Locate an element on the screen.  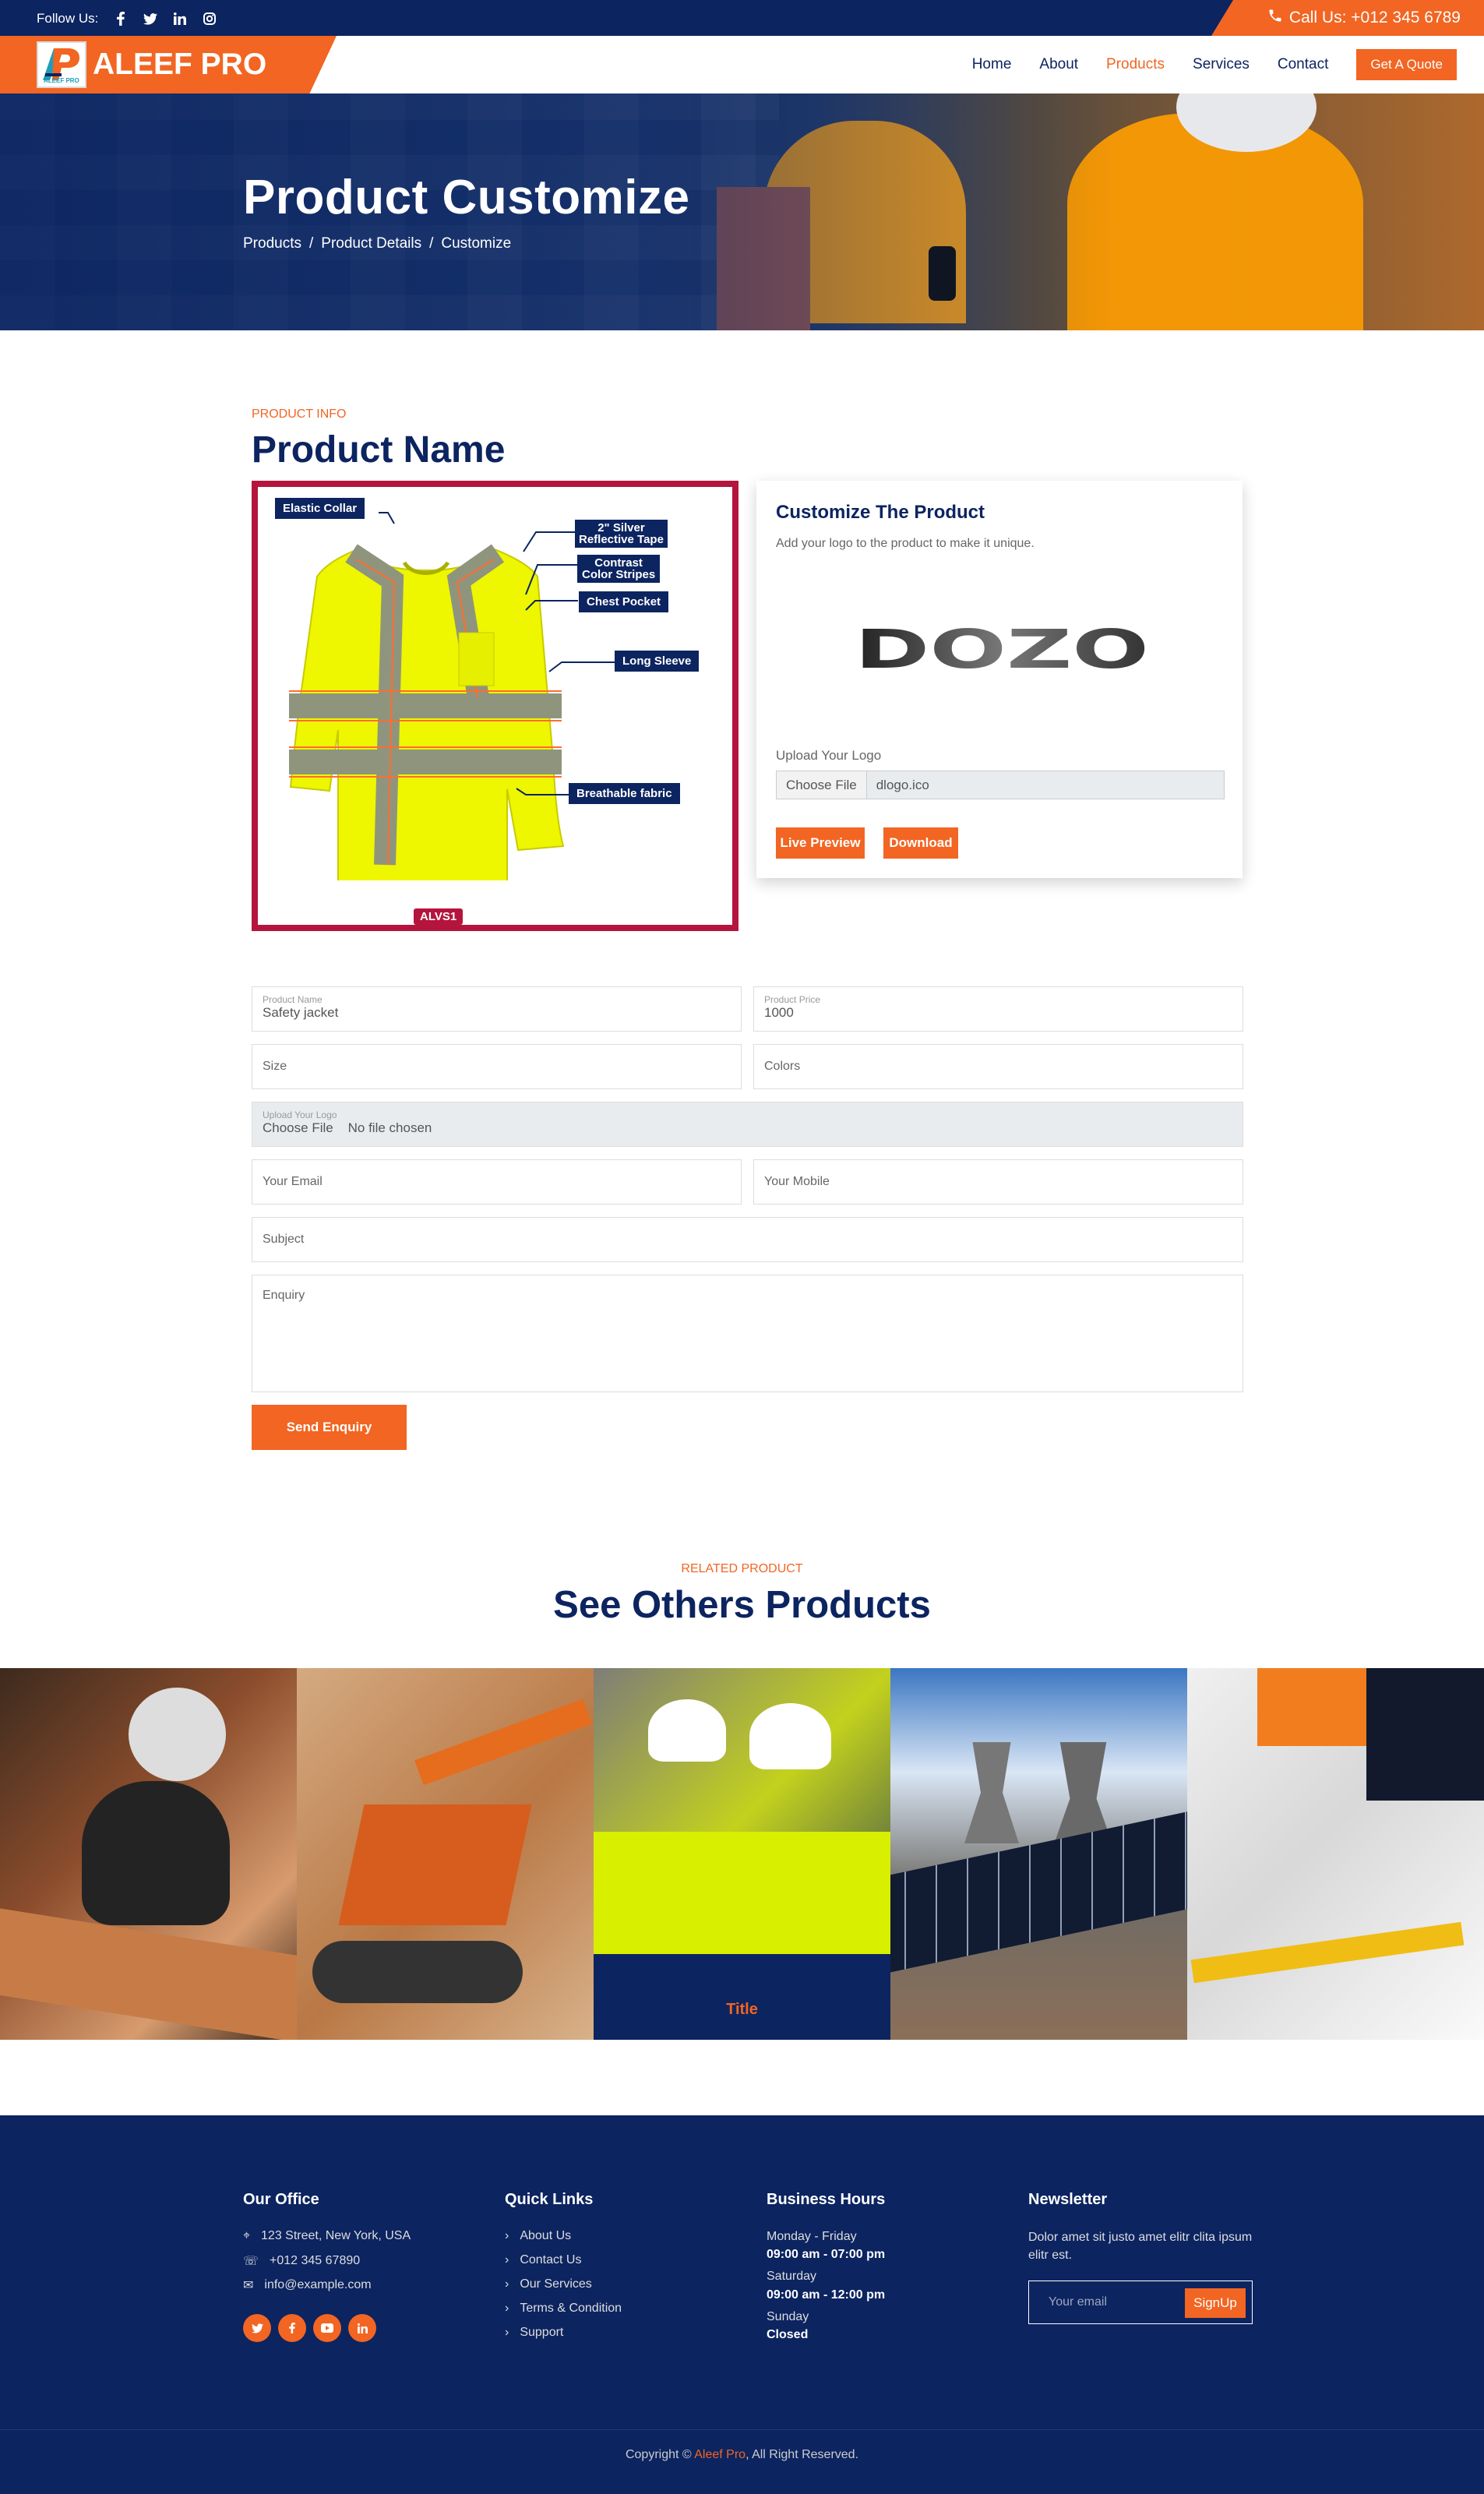
aleef-pro-logo-mark: ALEEF PRO is located at coordinates (62, 64).